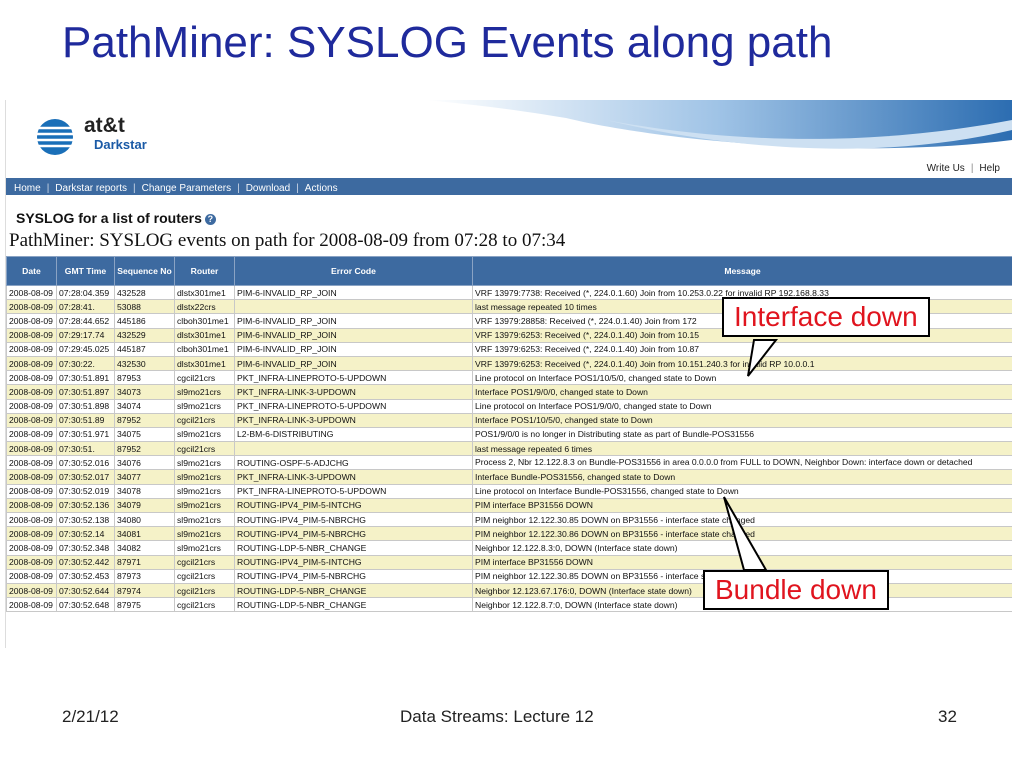  I want to click on col-sequence-no: Sequence No, so click(144, 271).